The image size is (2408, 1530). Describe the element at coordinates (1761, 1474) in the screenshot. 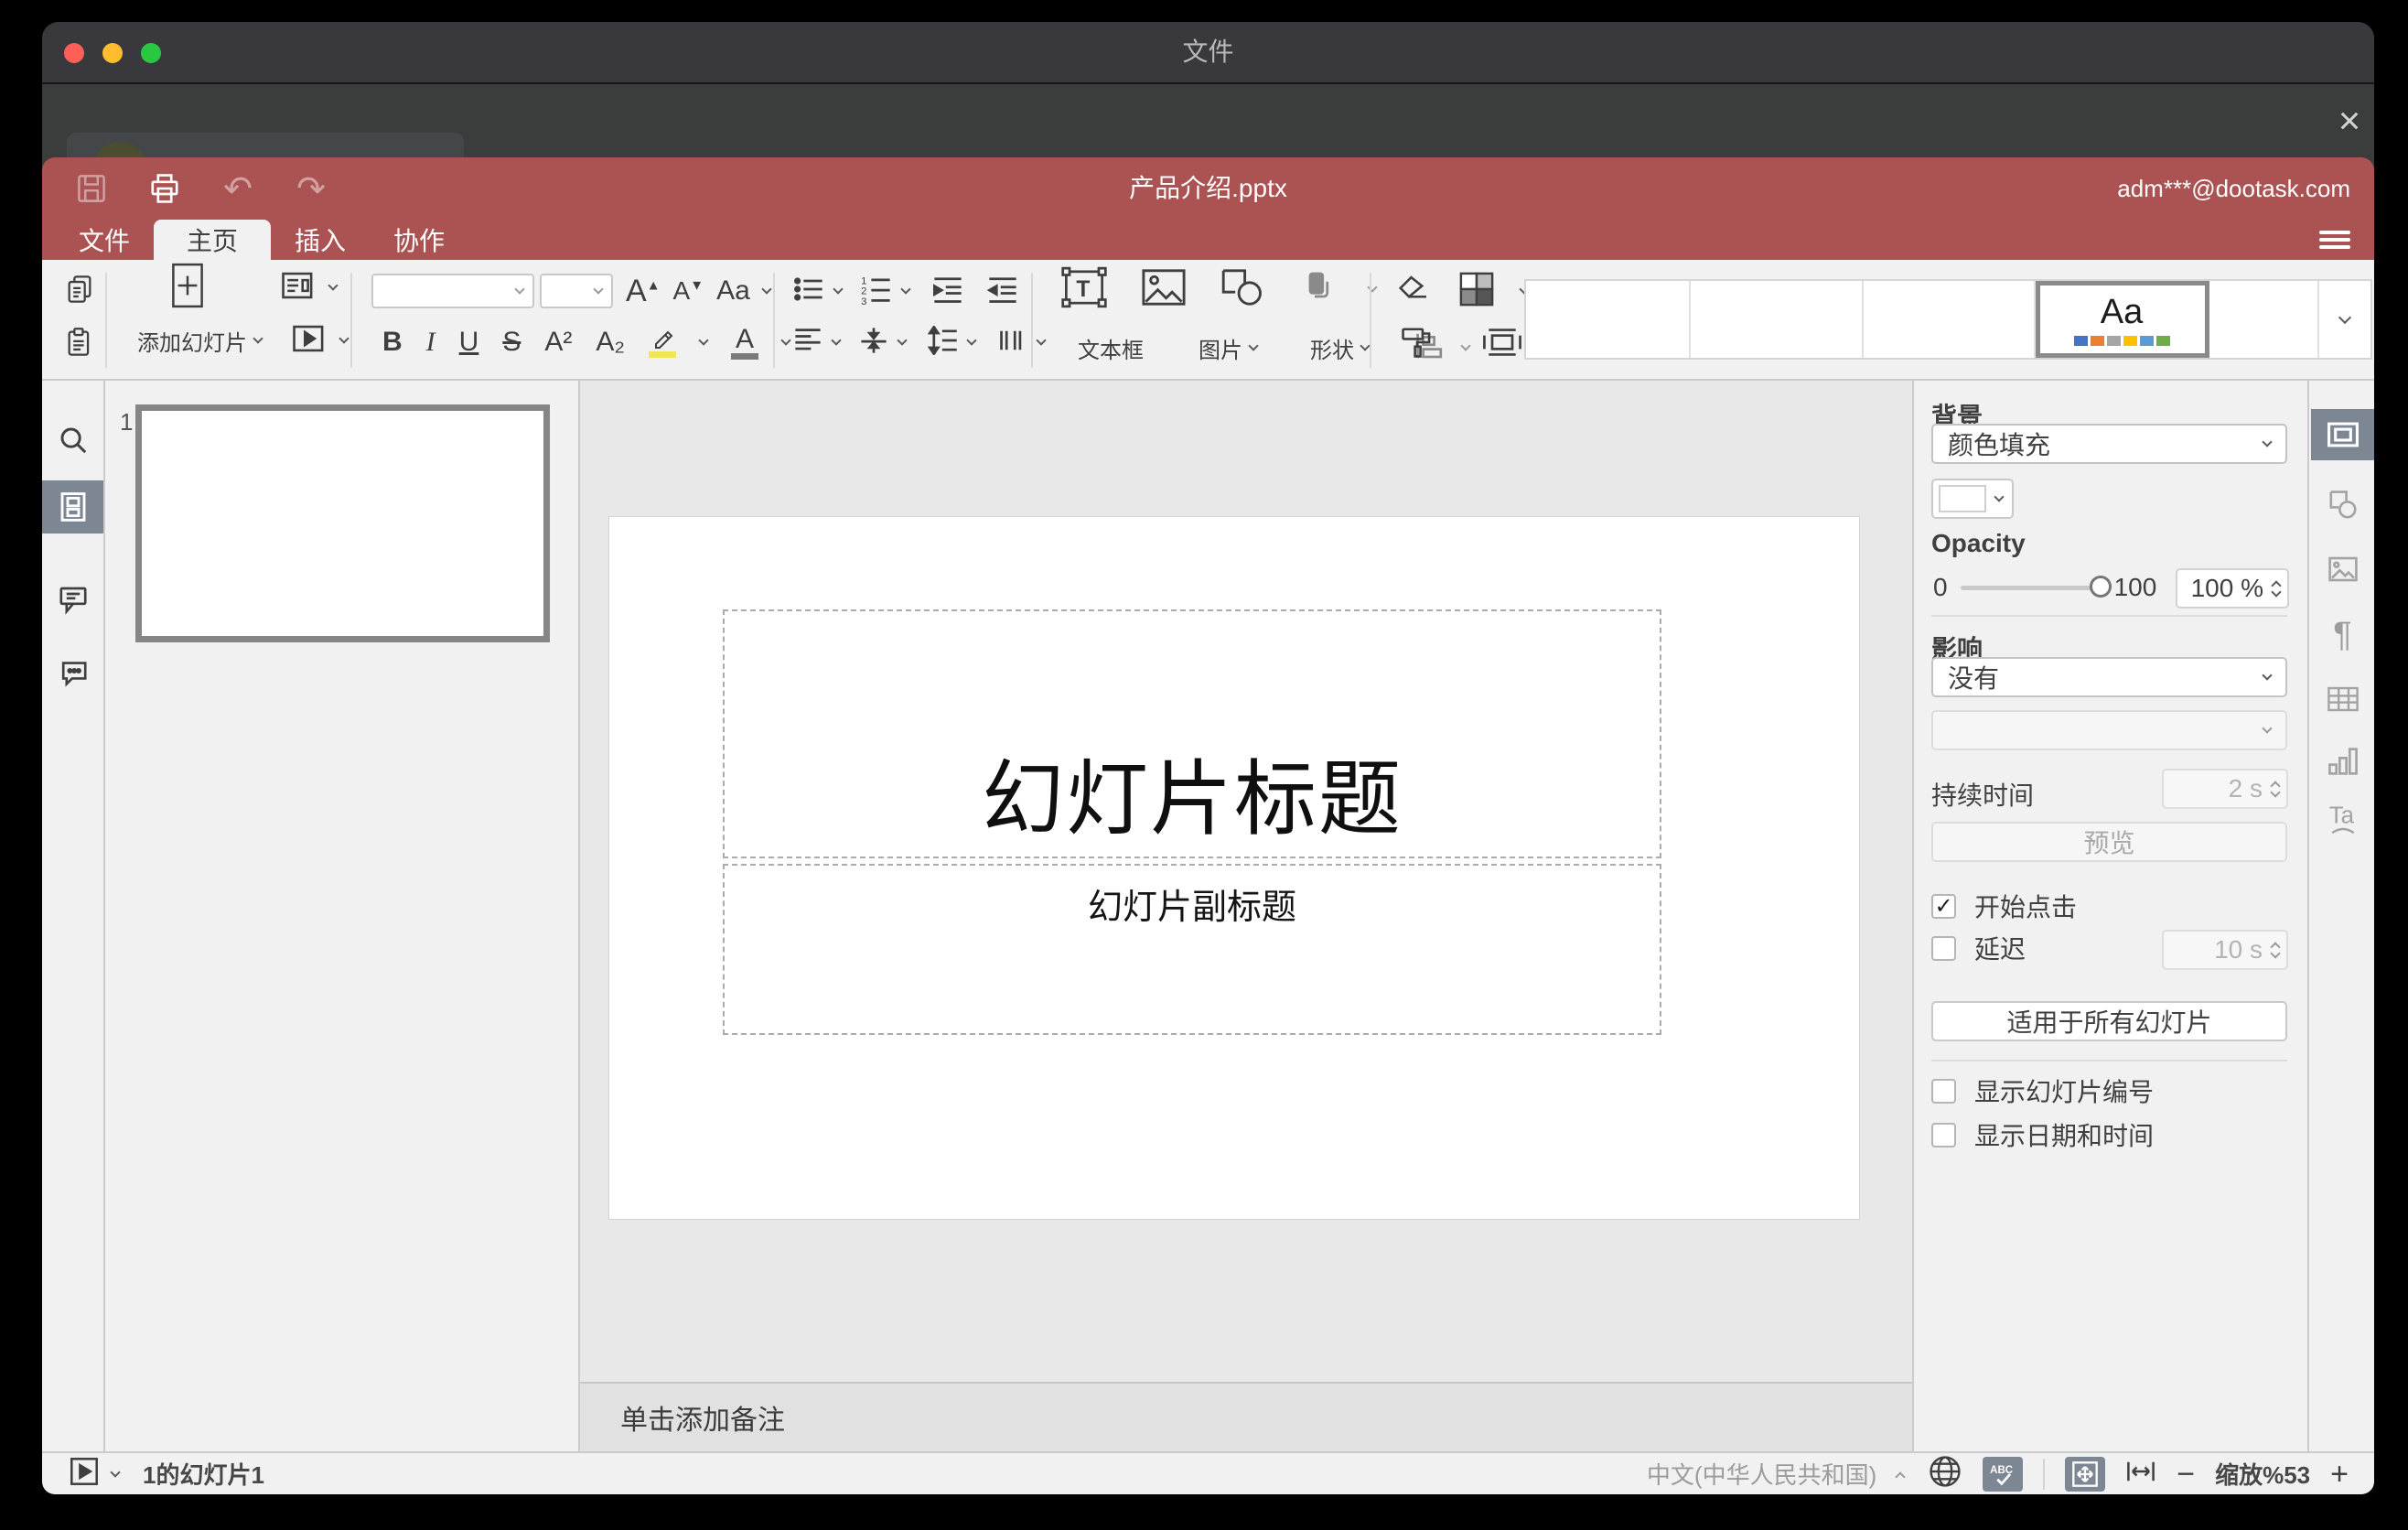

I see `document-language-button: 中文(中华人民共和国)` at that location.